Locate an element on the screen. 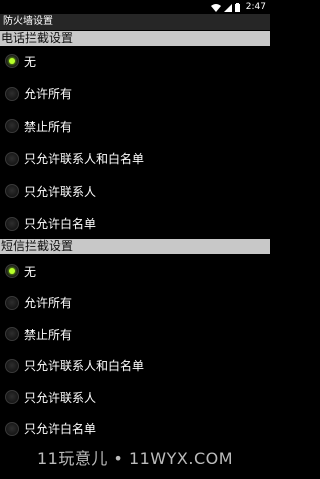  status-icons is located at coordinates (225, 7).